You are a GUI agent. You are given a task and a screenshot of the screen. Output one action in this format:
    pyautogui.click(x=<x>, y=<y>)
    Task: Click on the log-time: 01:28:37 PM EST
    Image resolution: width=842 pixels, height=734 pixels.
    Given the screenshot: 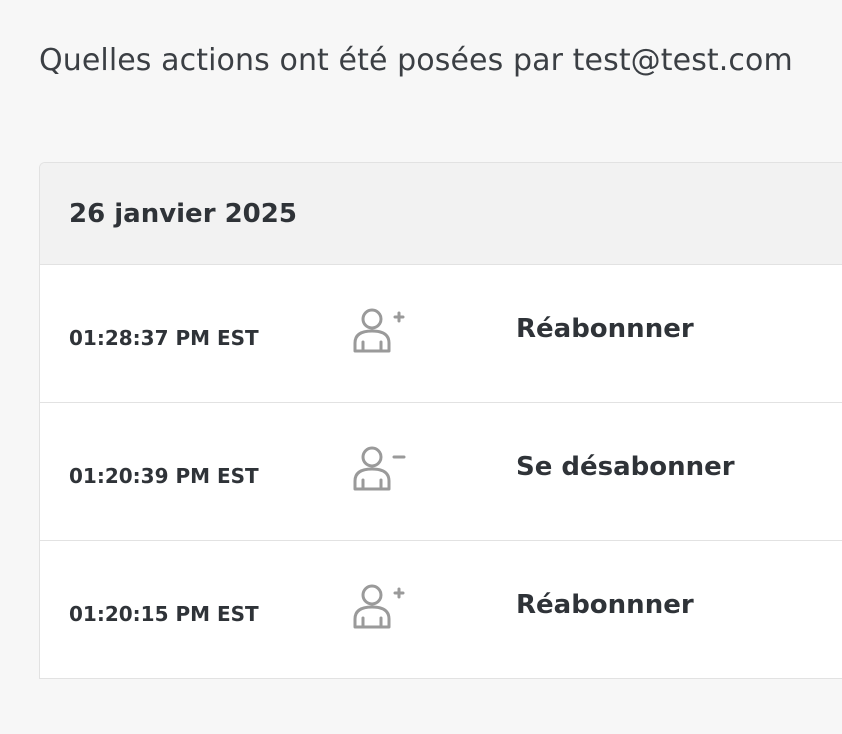 What is the action you would take?
    pyautogui.click(x=164, y=338)
    